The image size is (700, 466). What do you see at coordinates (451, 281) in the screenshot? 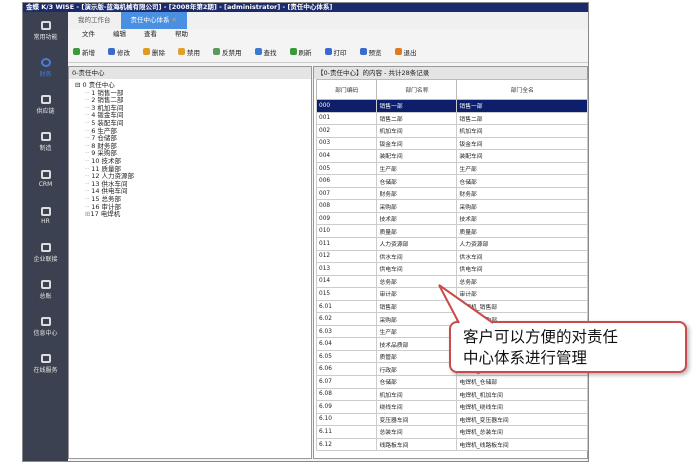
I see `table-row: 014 总务部 总务部` at bounding box center [451, 281].